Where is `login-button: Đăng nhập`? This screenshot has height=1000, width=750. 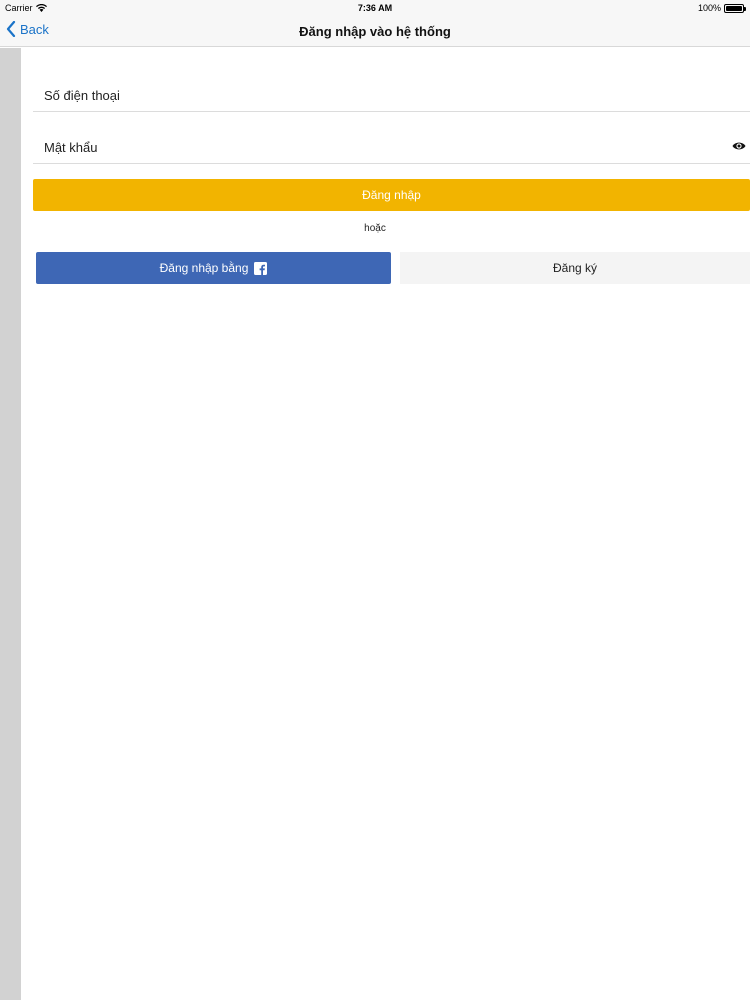
login-button: Đăng nhập is located at coordinates (391, 195).